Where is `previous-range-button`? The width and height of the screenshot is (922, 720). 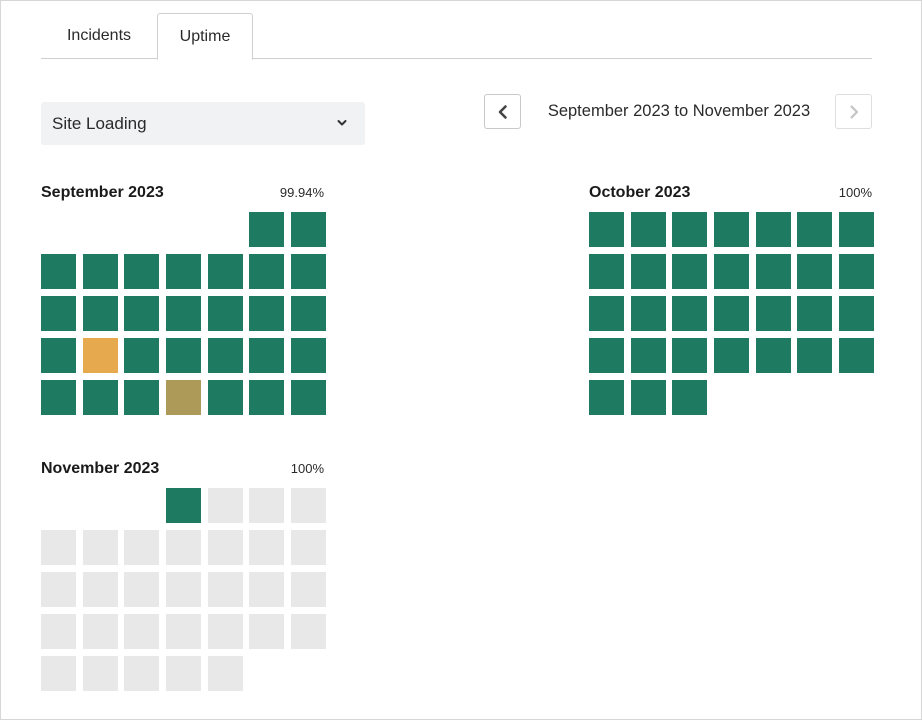 previous-range-button is located at coordinates (502, 111).